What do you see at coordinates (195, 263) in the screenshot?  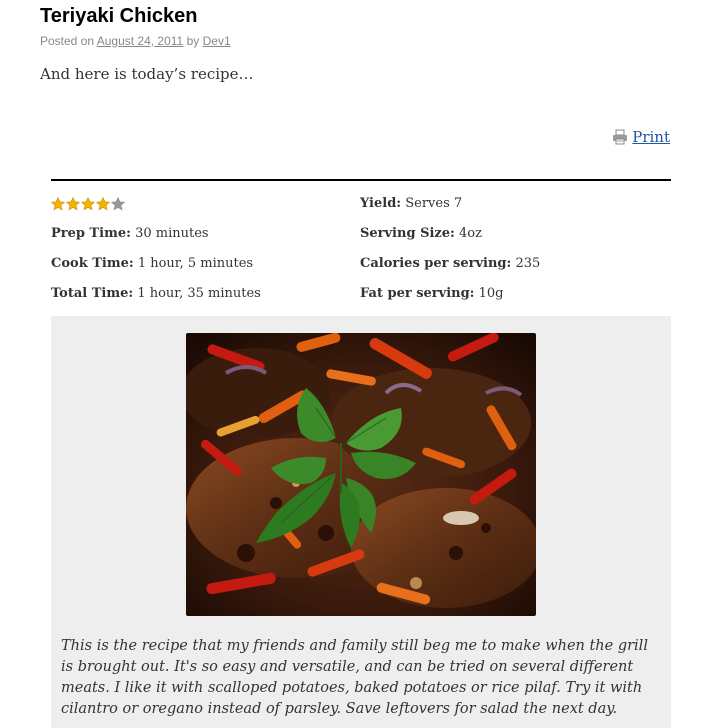 I see `cook-time-value: 1 hour, 5 minutes` at bounding box center [195, 263].